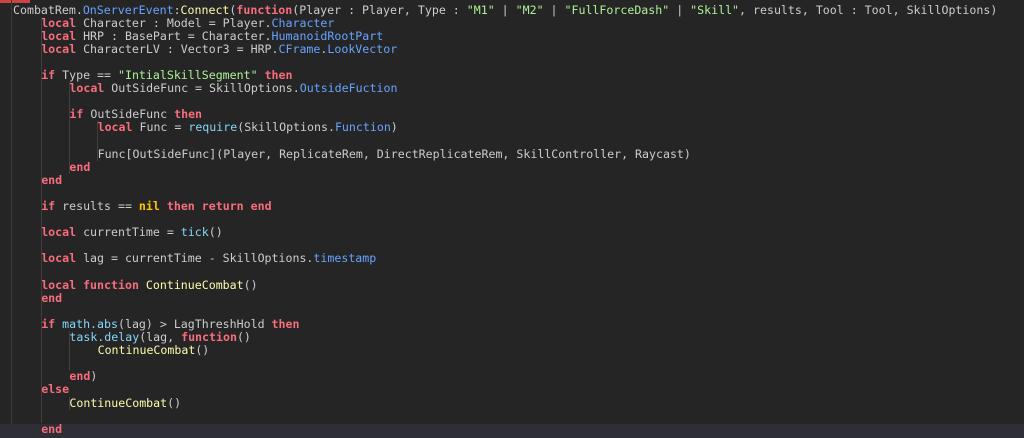 This screenshot has height=438, width=1024. Describe the element at coordinates (303, 22) in the screenshot. I see `code-token: Character` at that location.